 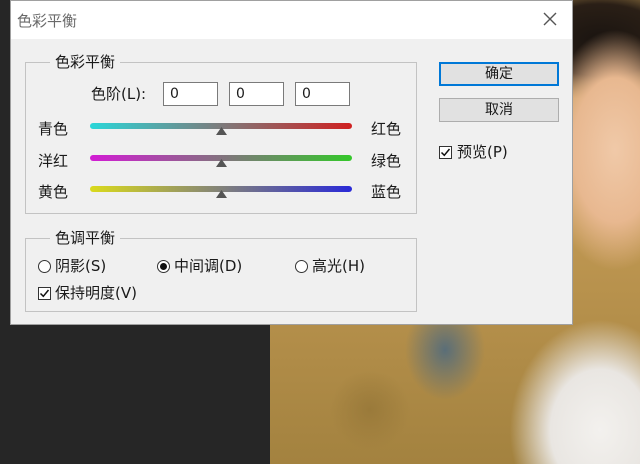 What do you see at coordinates (386, 192) in the screenshot?
I see `slider-blue-label: 蓝色` at bounding box center [386, 192].